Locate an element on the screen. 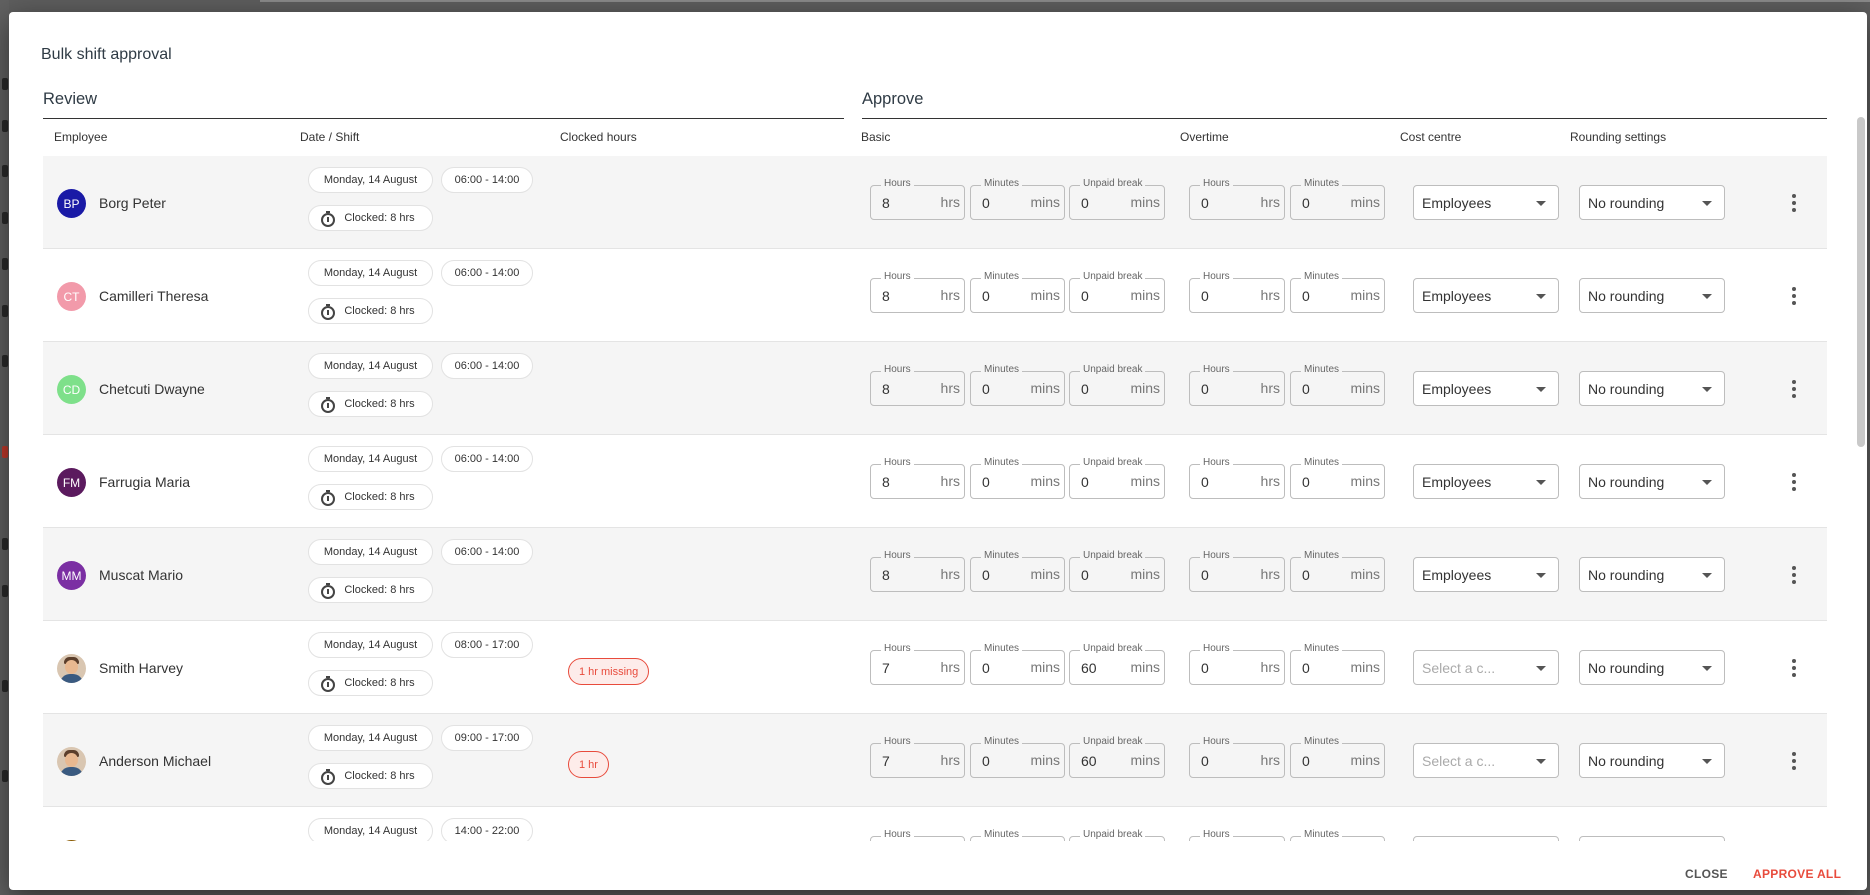 The height and width of the screenshot is (895, 1870). shift-time-chip: 06:00 - 14:00 is located at coordinates (487, 273).